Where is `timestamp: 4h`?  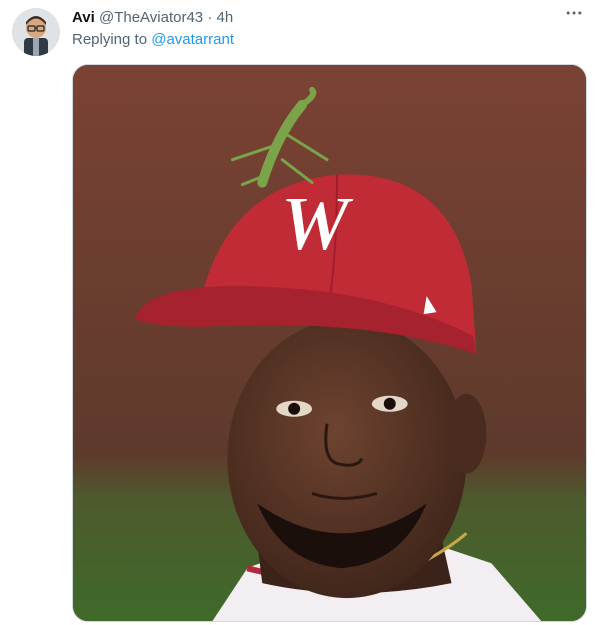 timestamp: 4h is located at coordinates (225, 17).